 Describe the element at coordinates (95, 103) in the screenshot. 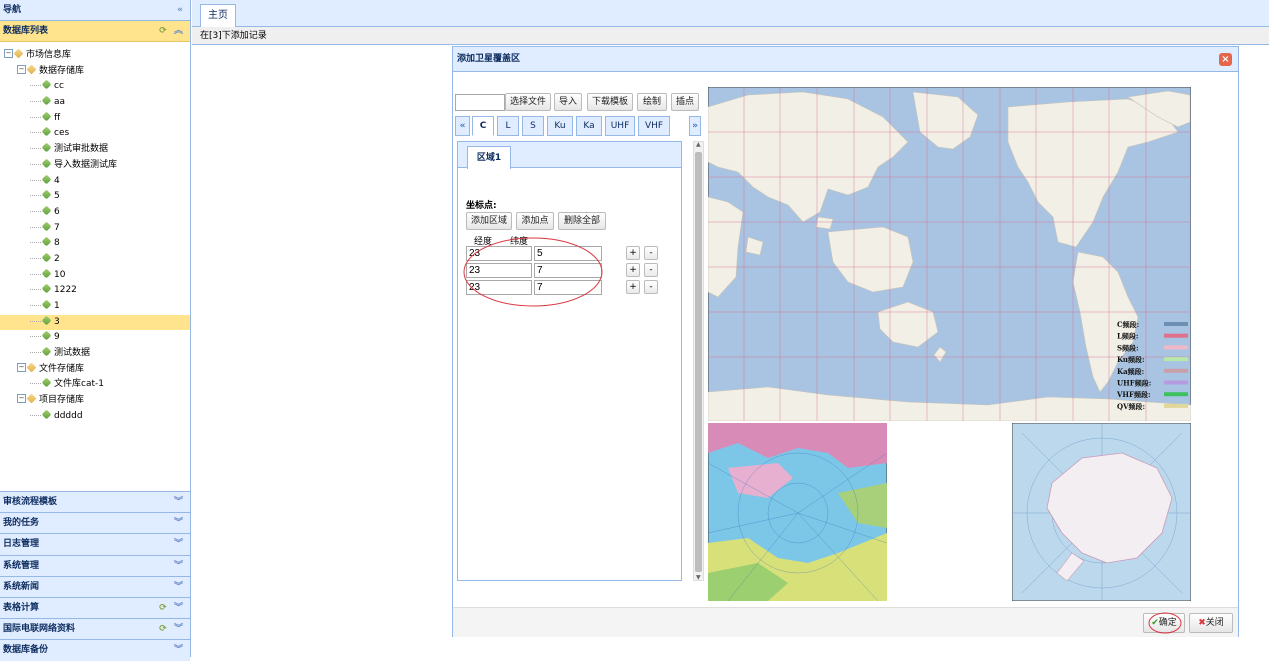

I see `tree-node: aa` at that location.